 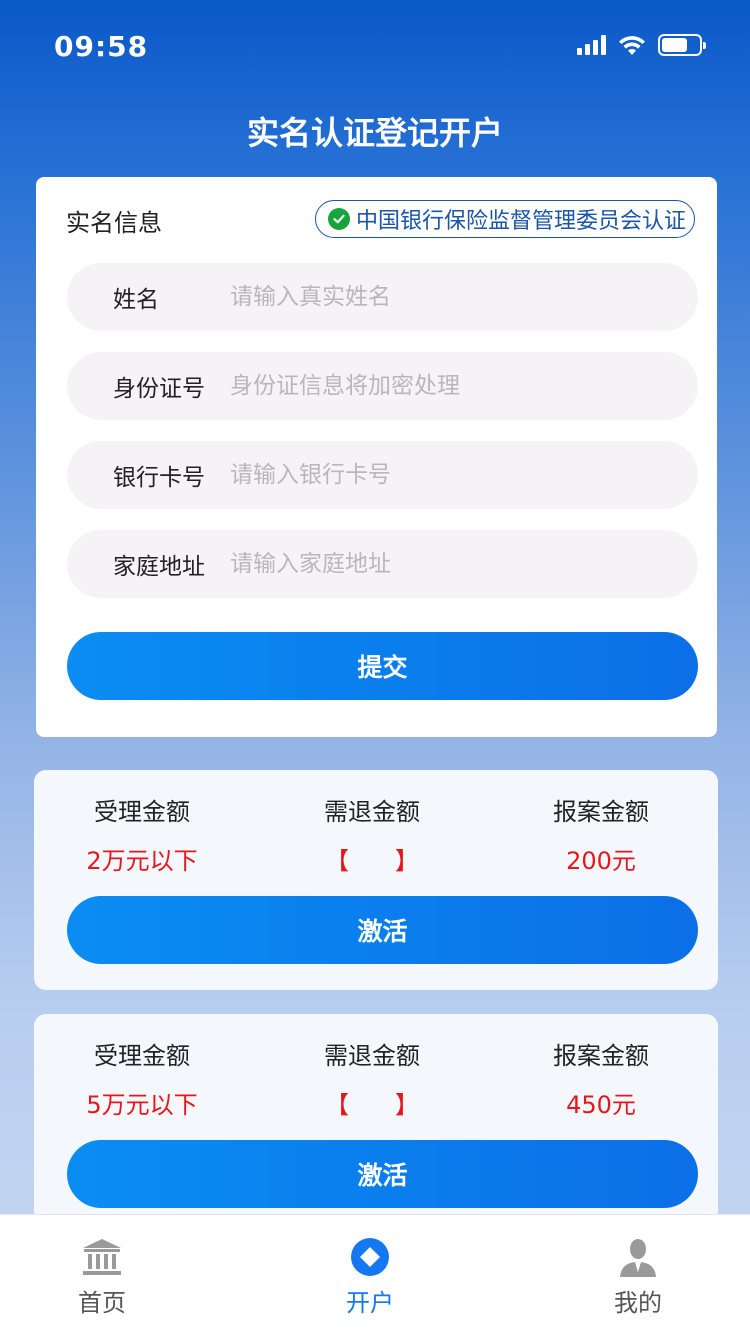 I want to click on name-field: 姓名, so click(x=382, y=297).